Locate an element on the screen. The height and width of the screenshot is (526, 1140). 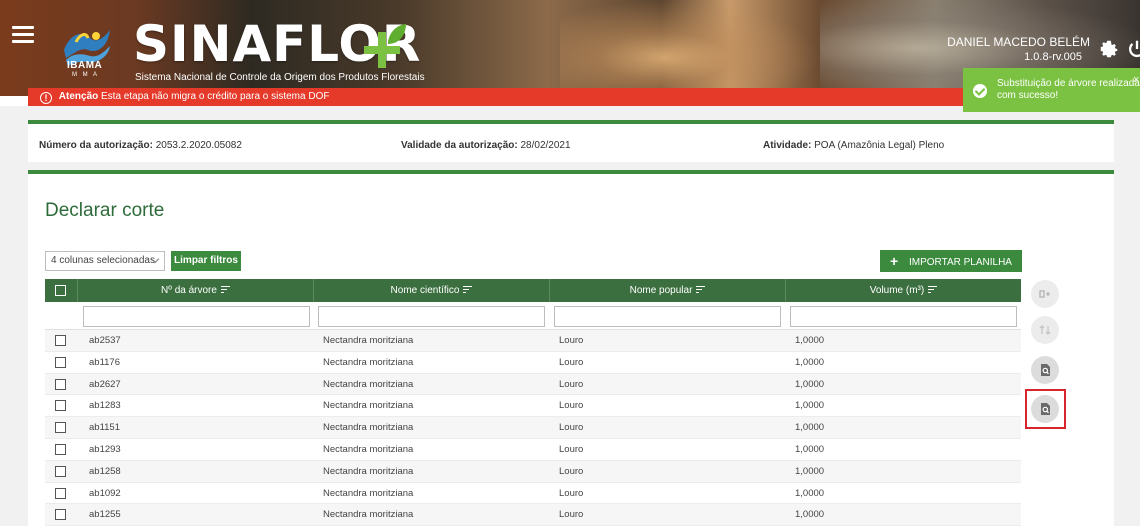
import-spreadsheet-button: + IMPORTAR PLANILHA is located at coordinates (951, 261).